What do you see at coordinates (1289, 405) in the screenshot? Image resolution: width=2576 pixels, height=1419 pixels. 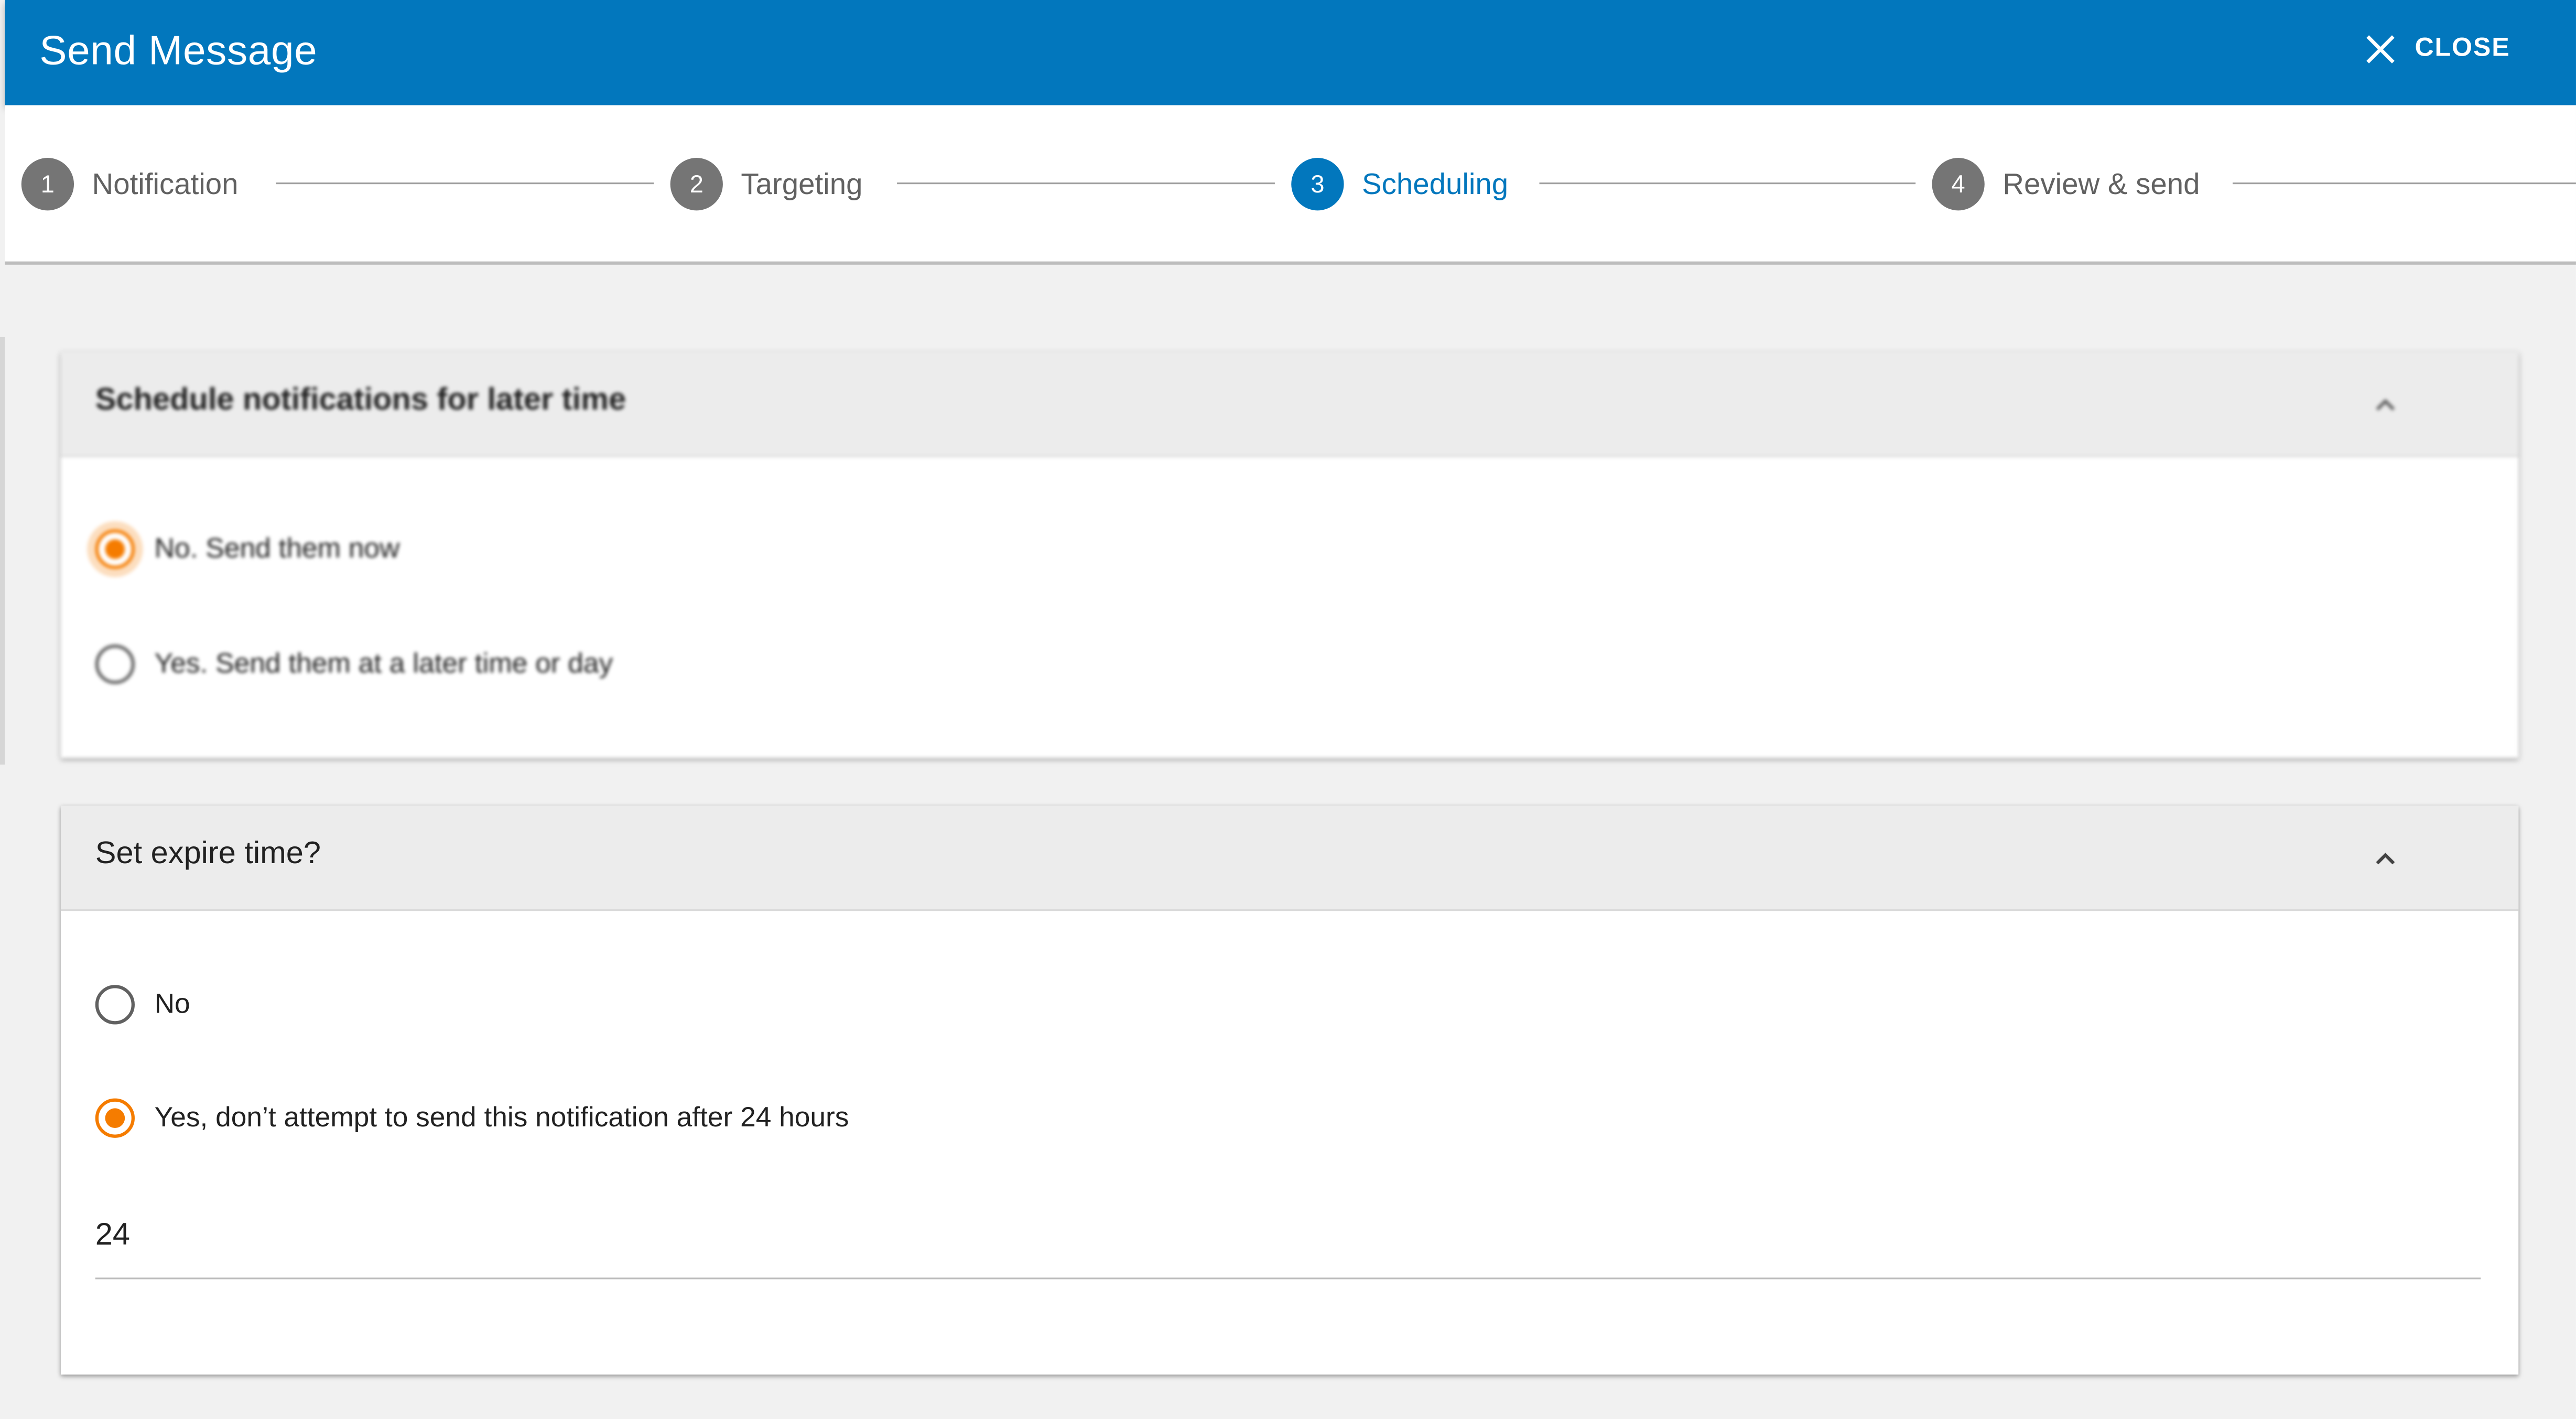 I see `schedule-panel-header: Schedule notifications for later time` at bounding box center [1289, 405].